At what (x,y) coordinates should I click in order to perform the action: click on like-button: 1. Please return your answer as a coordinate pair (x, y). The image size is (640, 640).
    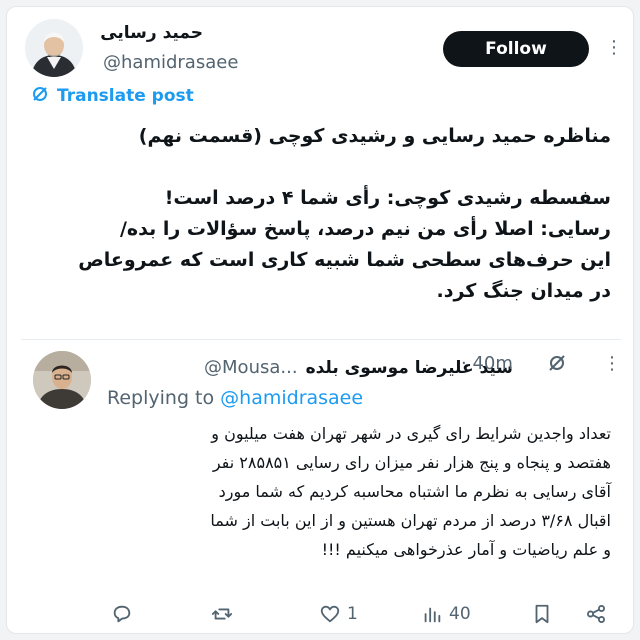
    Looking at the image, I should click on (338, 614).